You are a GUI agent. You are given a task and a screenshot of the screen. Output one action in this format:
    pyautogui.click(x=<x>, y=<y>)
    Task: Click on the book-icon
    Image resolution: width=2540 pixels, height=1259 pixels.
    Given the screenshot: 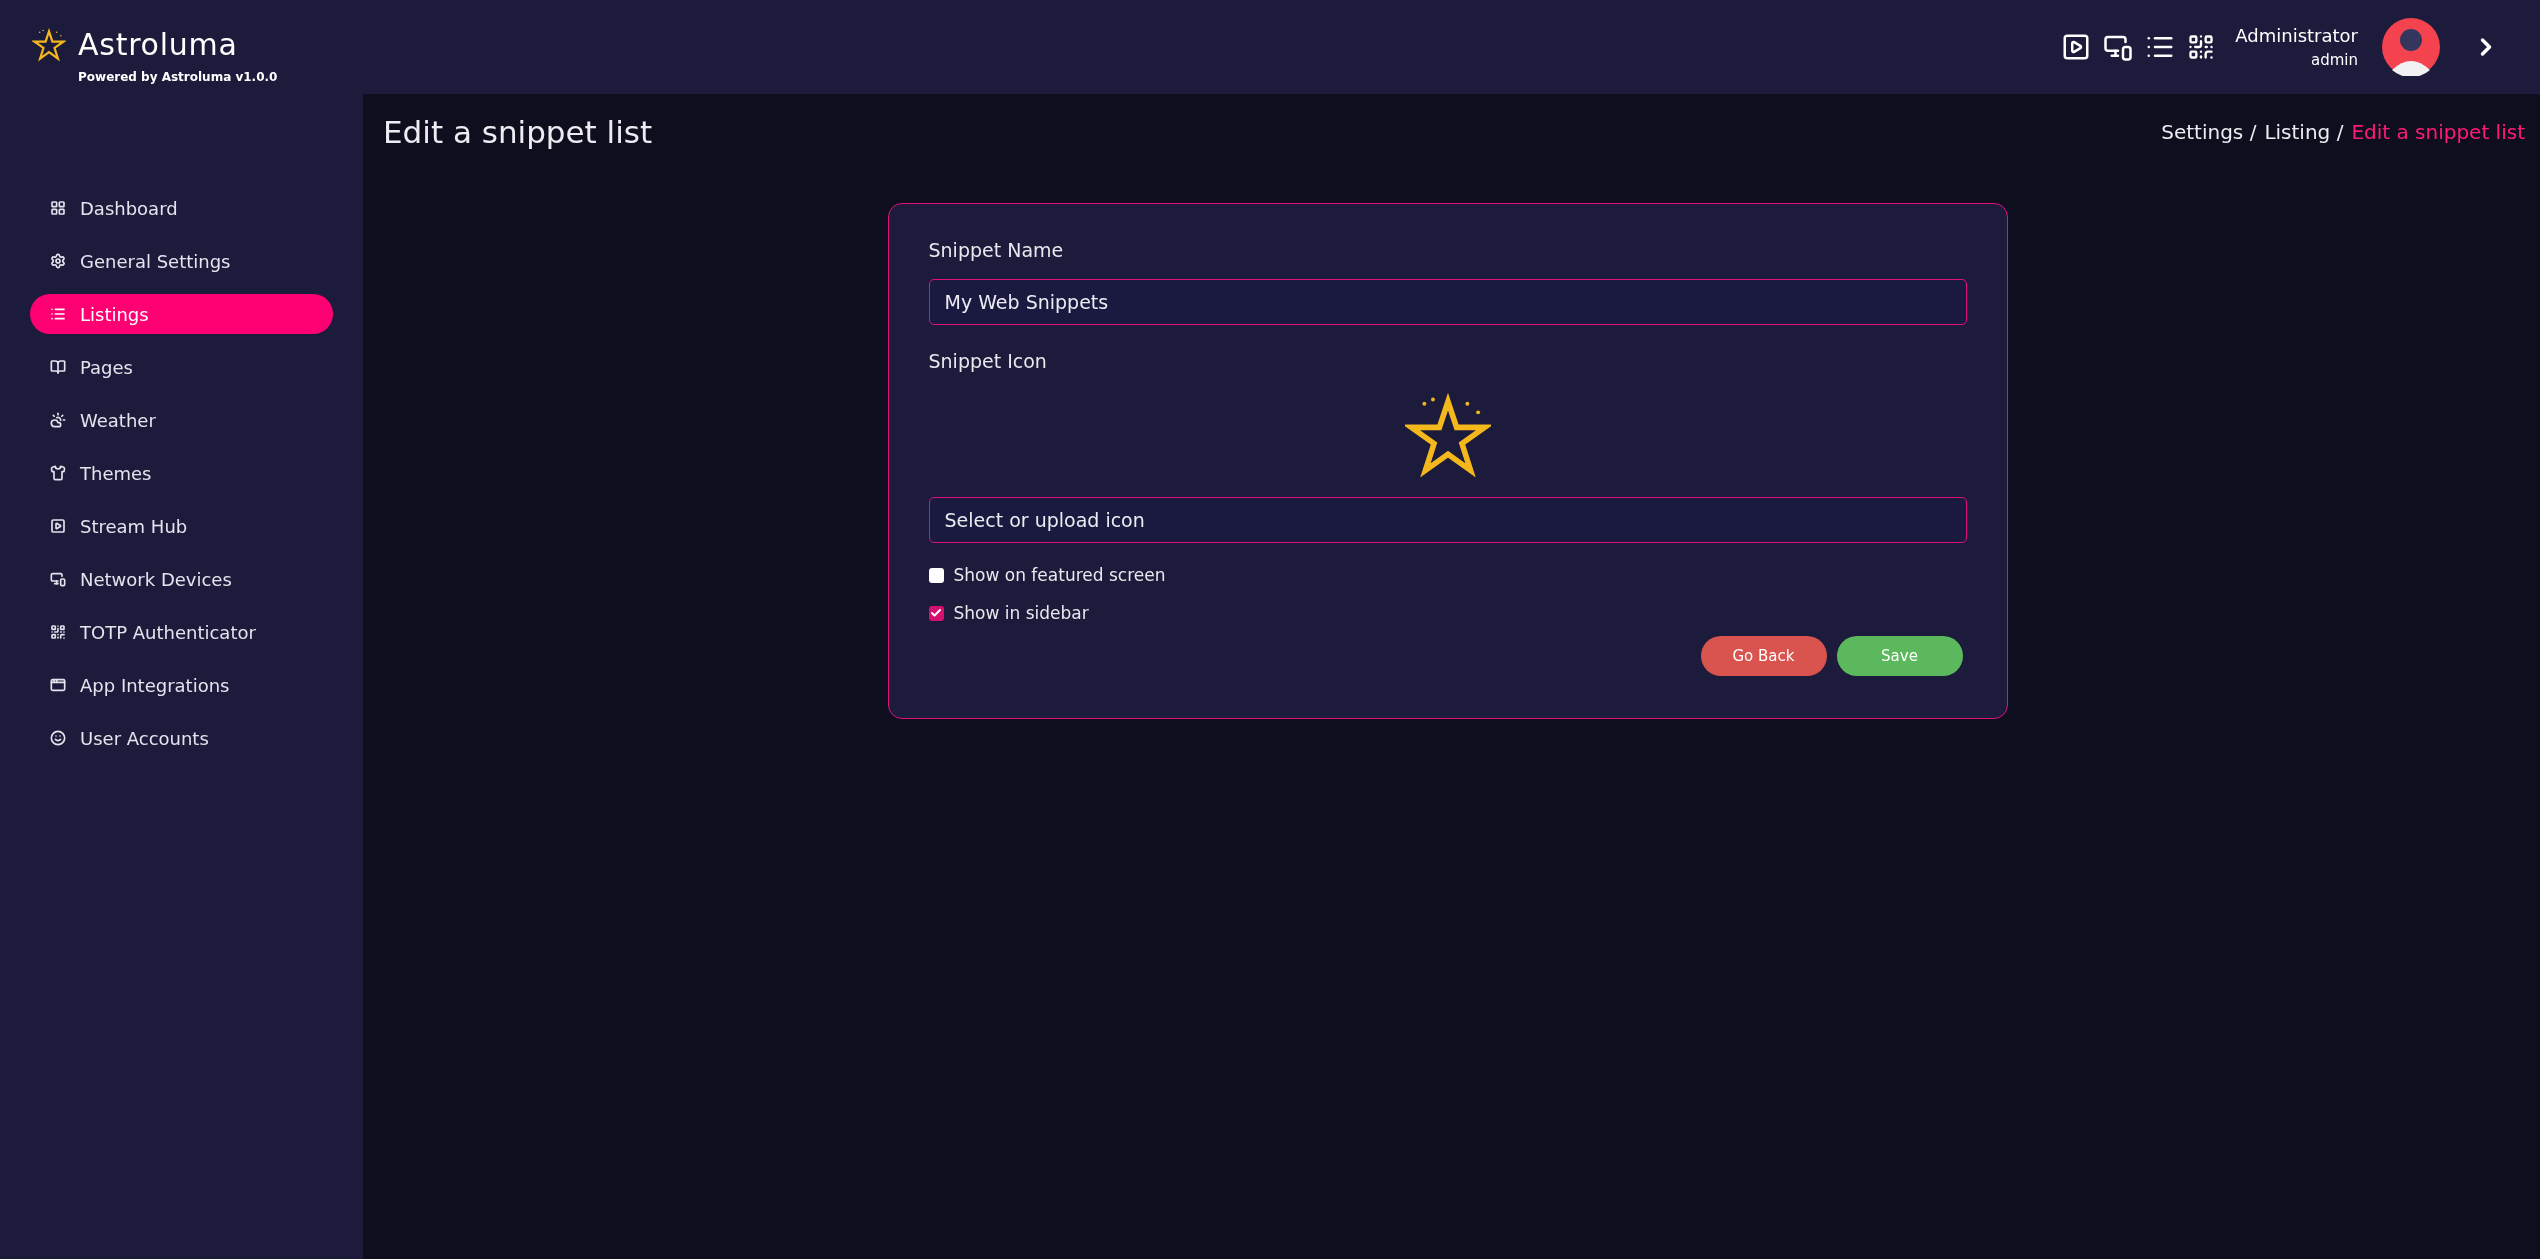 What is the action you would take?
    pyautogui.click(x=58, y=367)
    